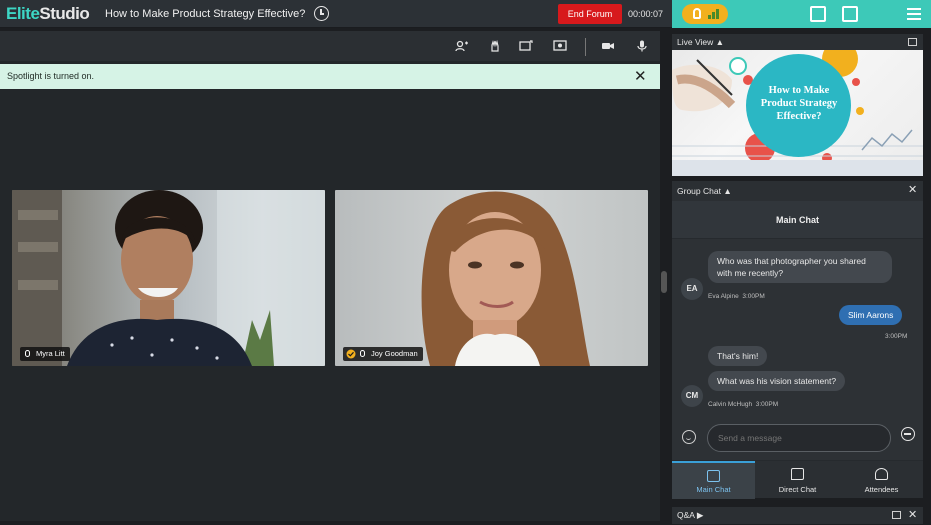 This screenshot has width=931, height=525. I want to click on spotlight-notification: Spotlight is turned on. ✕, so click(330, 76).